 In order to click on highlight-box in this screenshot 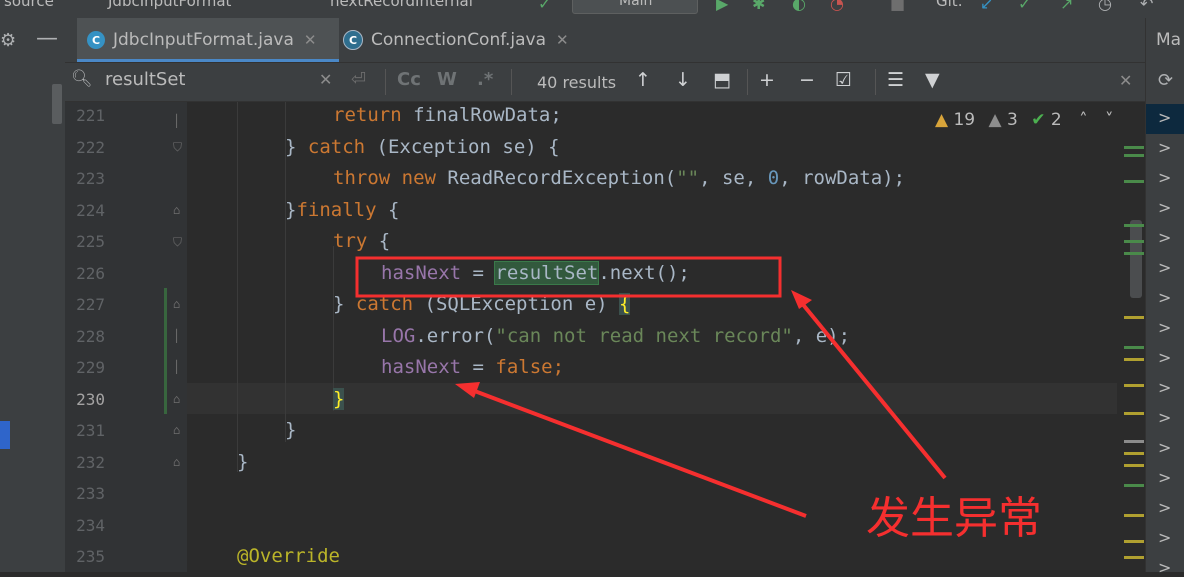, I will do `click(568, 277)`.